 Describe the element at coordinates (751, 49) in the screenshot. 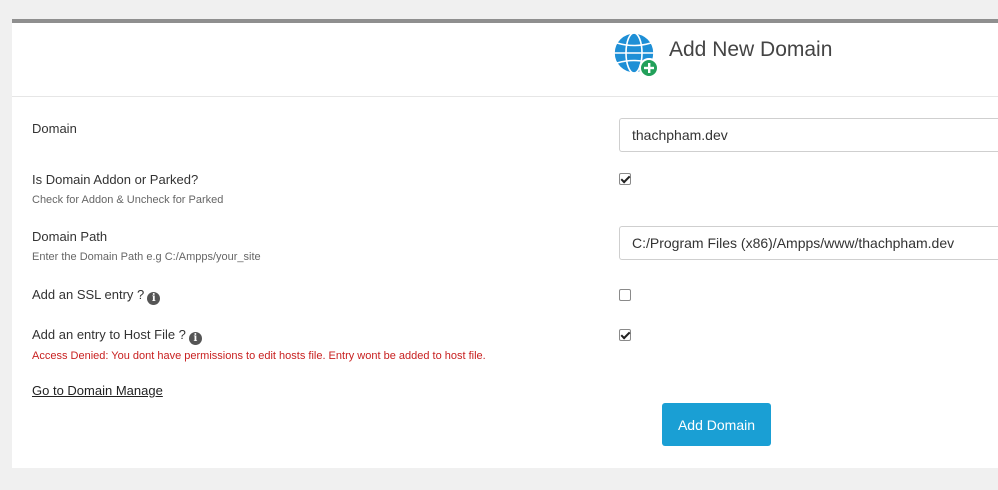

I see `page-title: Add New Domain` at that location.